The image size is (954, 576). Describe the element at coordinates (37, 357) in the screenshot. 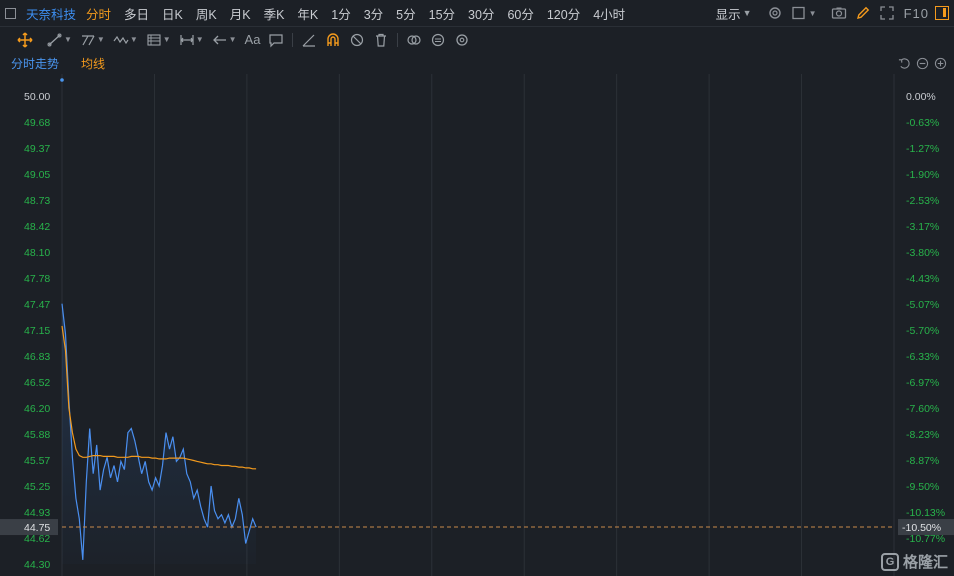

I see `y-left-tick-label: 46.83` at that location.